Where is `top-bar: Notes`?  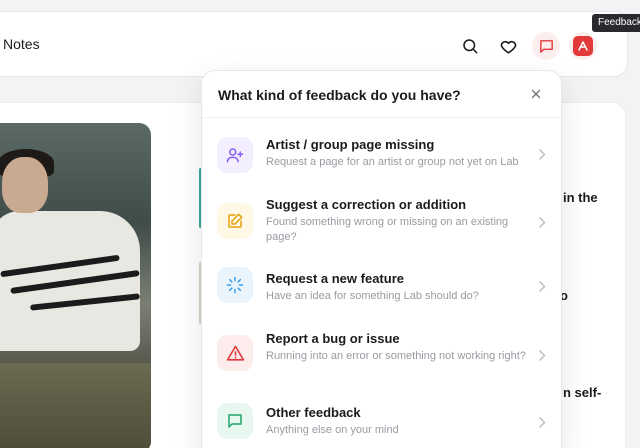
top-bar: Notes is located at coordinates (314, 44).